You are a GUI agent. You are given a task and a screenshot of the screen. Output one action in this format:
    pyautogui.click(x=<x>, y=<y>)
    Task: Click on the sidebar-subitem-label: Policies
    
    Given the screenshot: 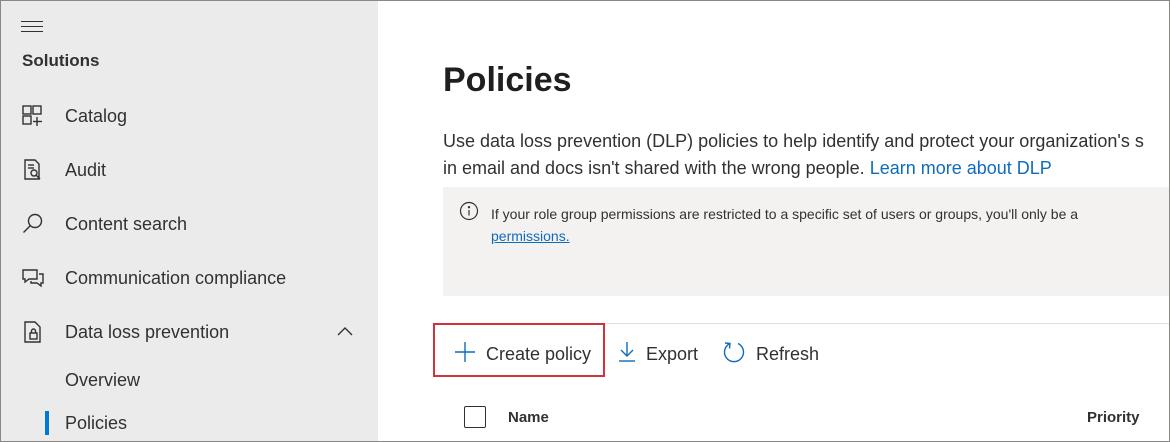 What is the action you would take?
    pyautogui.click(x=96, y=422)
    